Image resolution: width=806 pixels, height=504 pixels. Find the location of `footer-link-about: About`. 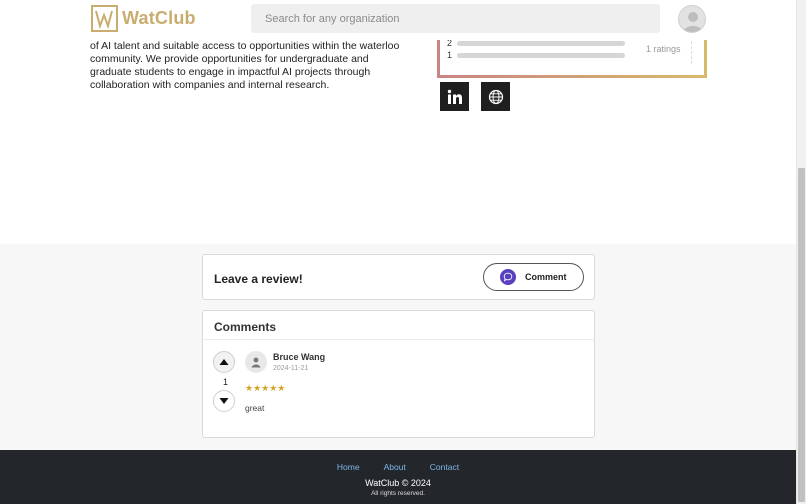

footer-link-about: About is located at coordinates (395, 467).